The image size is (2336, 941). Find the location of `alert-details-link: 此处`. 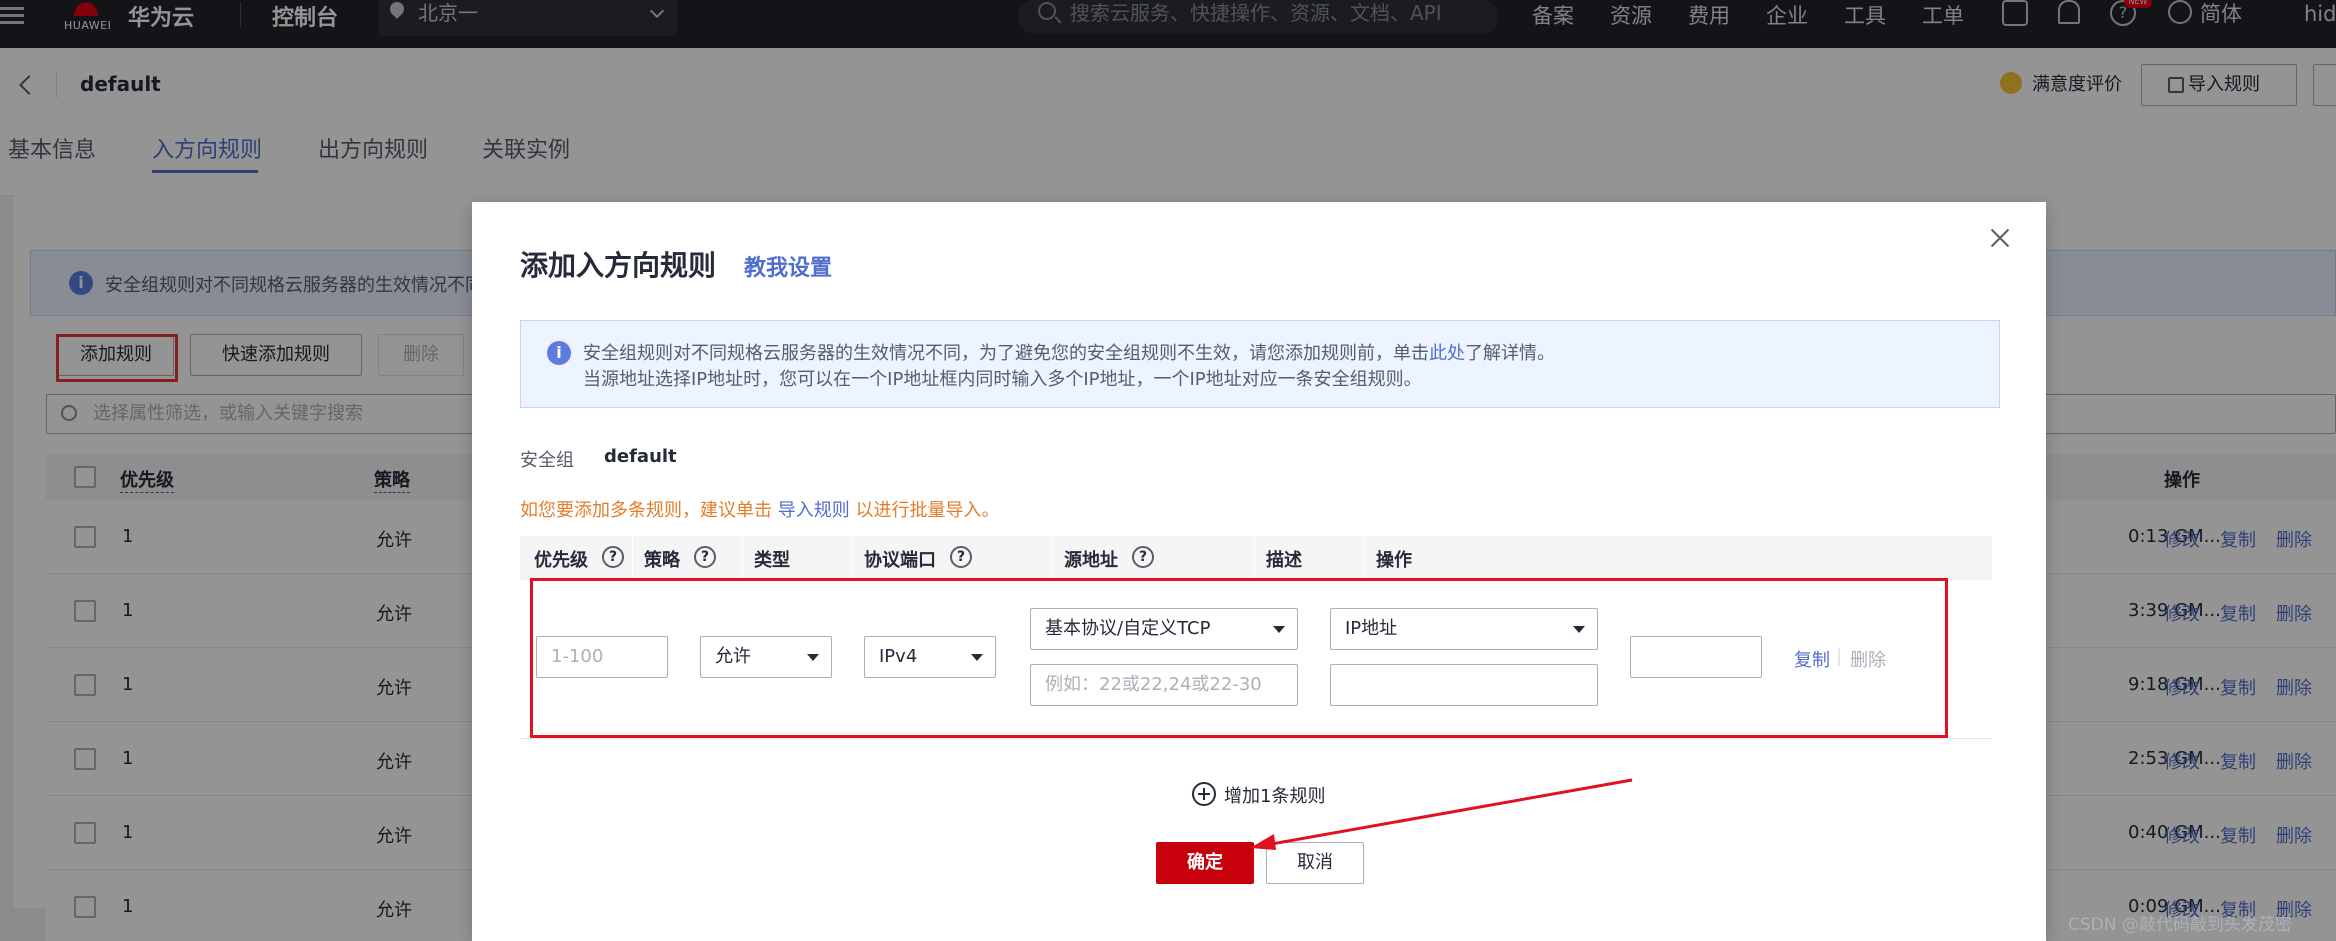

alert-details-link: 此处 is located at coordinates (1447, 353).